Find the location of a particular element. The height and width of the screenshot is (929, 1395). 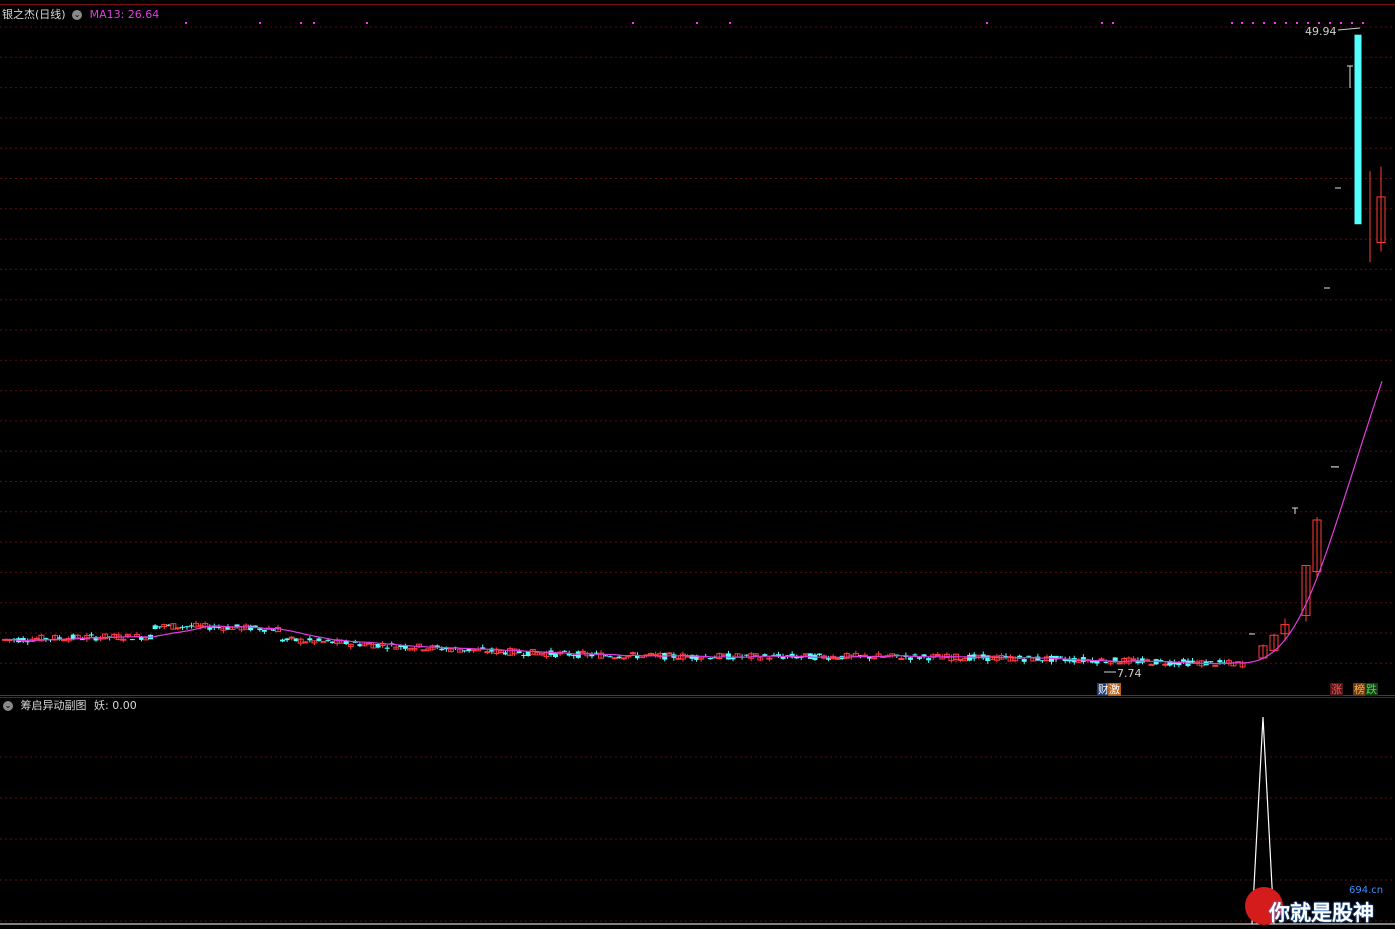

watermark-site: 694.cn is located at coordinates (1366, 890).